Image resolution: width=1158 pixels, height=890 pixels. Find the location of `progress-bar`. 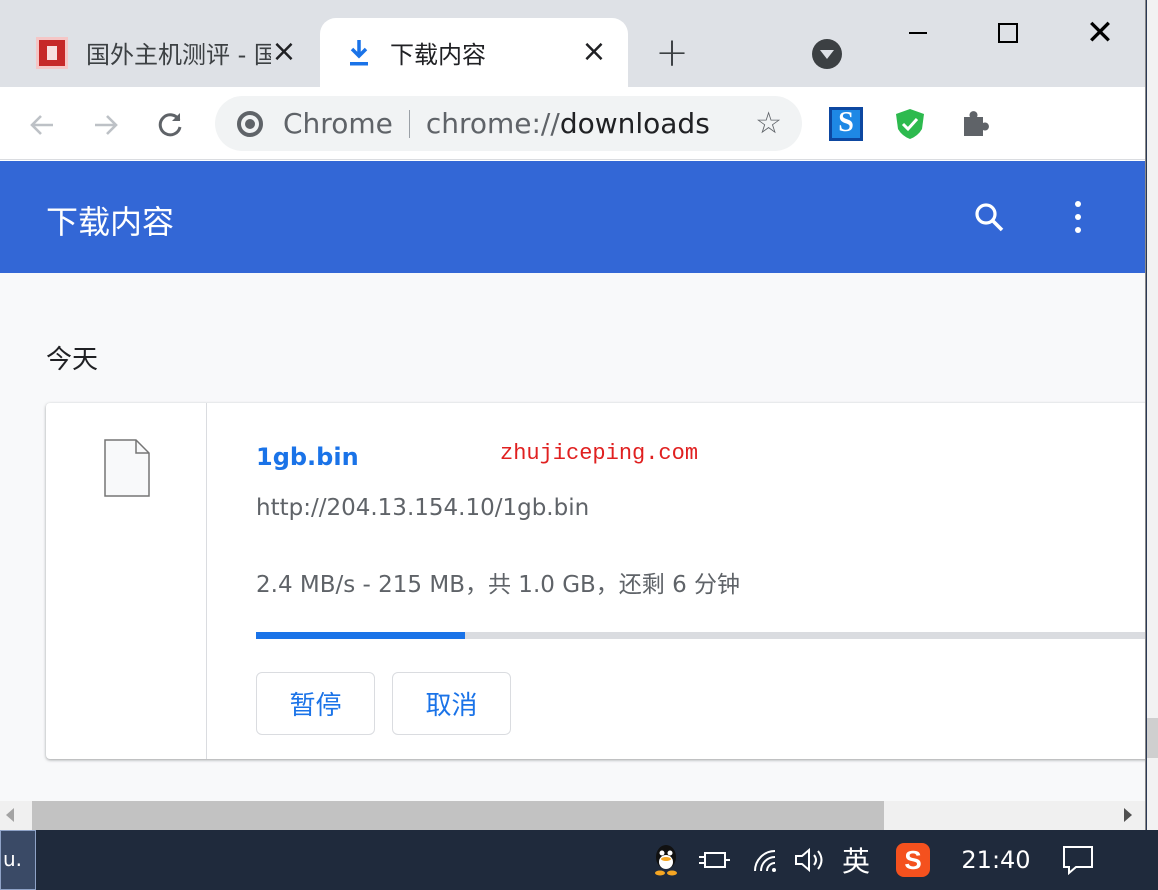

progress-bar is located at coordinates (700, 635).